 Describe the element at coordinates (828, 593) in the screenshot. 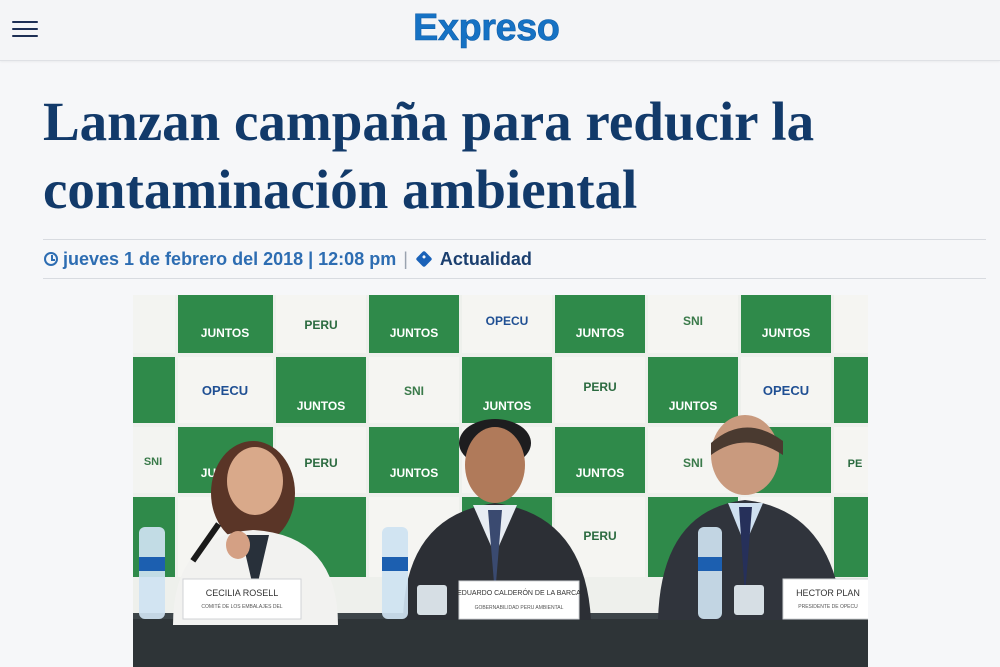

I see `nameplate-3-name: HECTOR PLAN` at that location.